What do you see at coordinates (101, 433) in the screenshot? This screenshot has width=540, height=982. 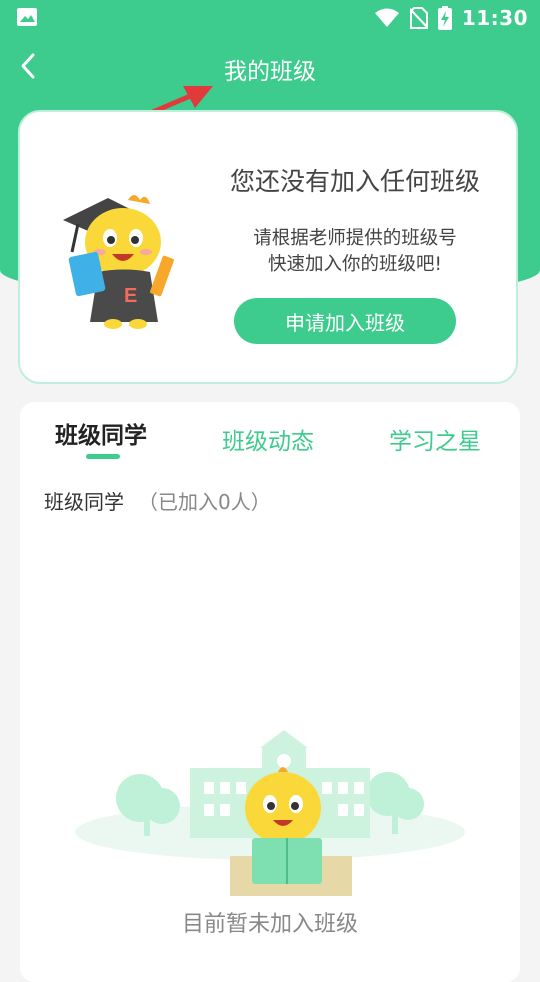 I see `tab-classmates: 班级同学` at bounding box center [101, 433].